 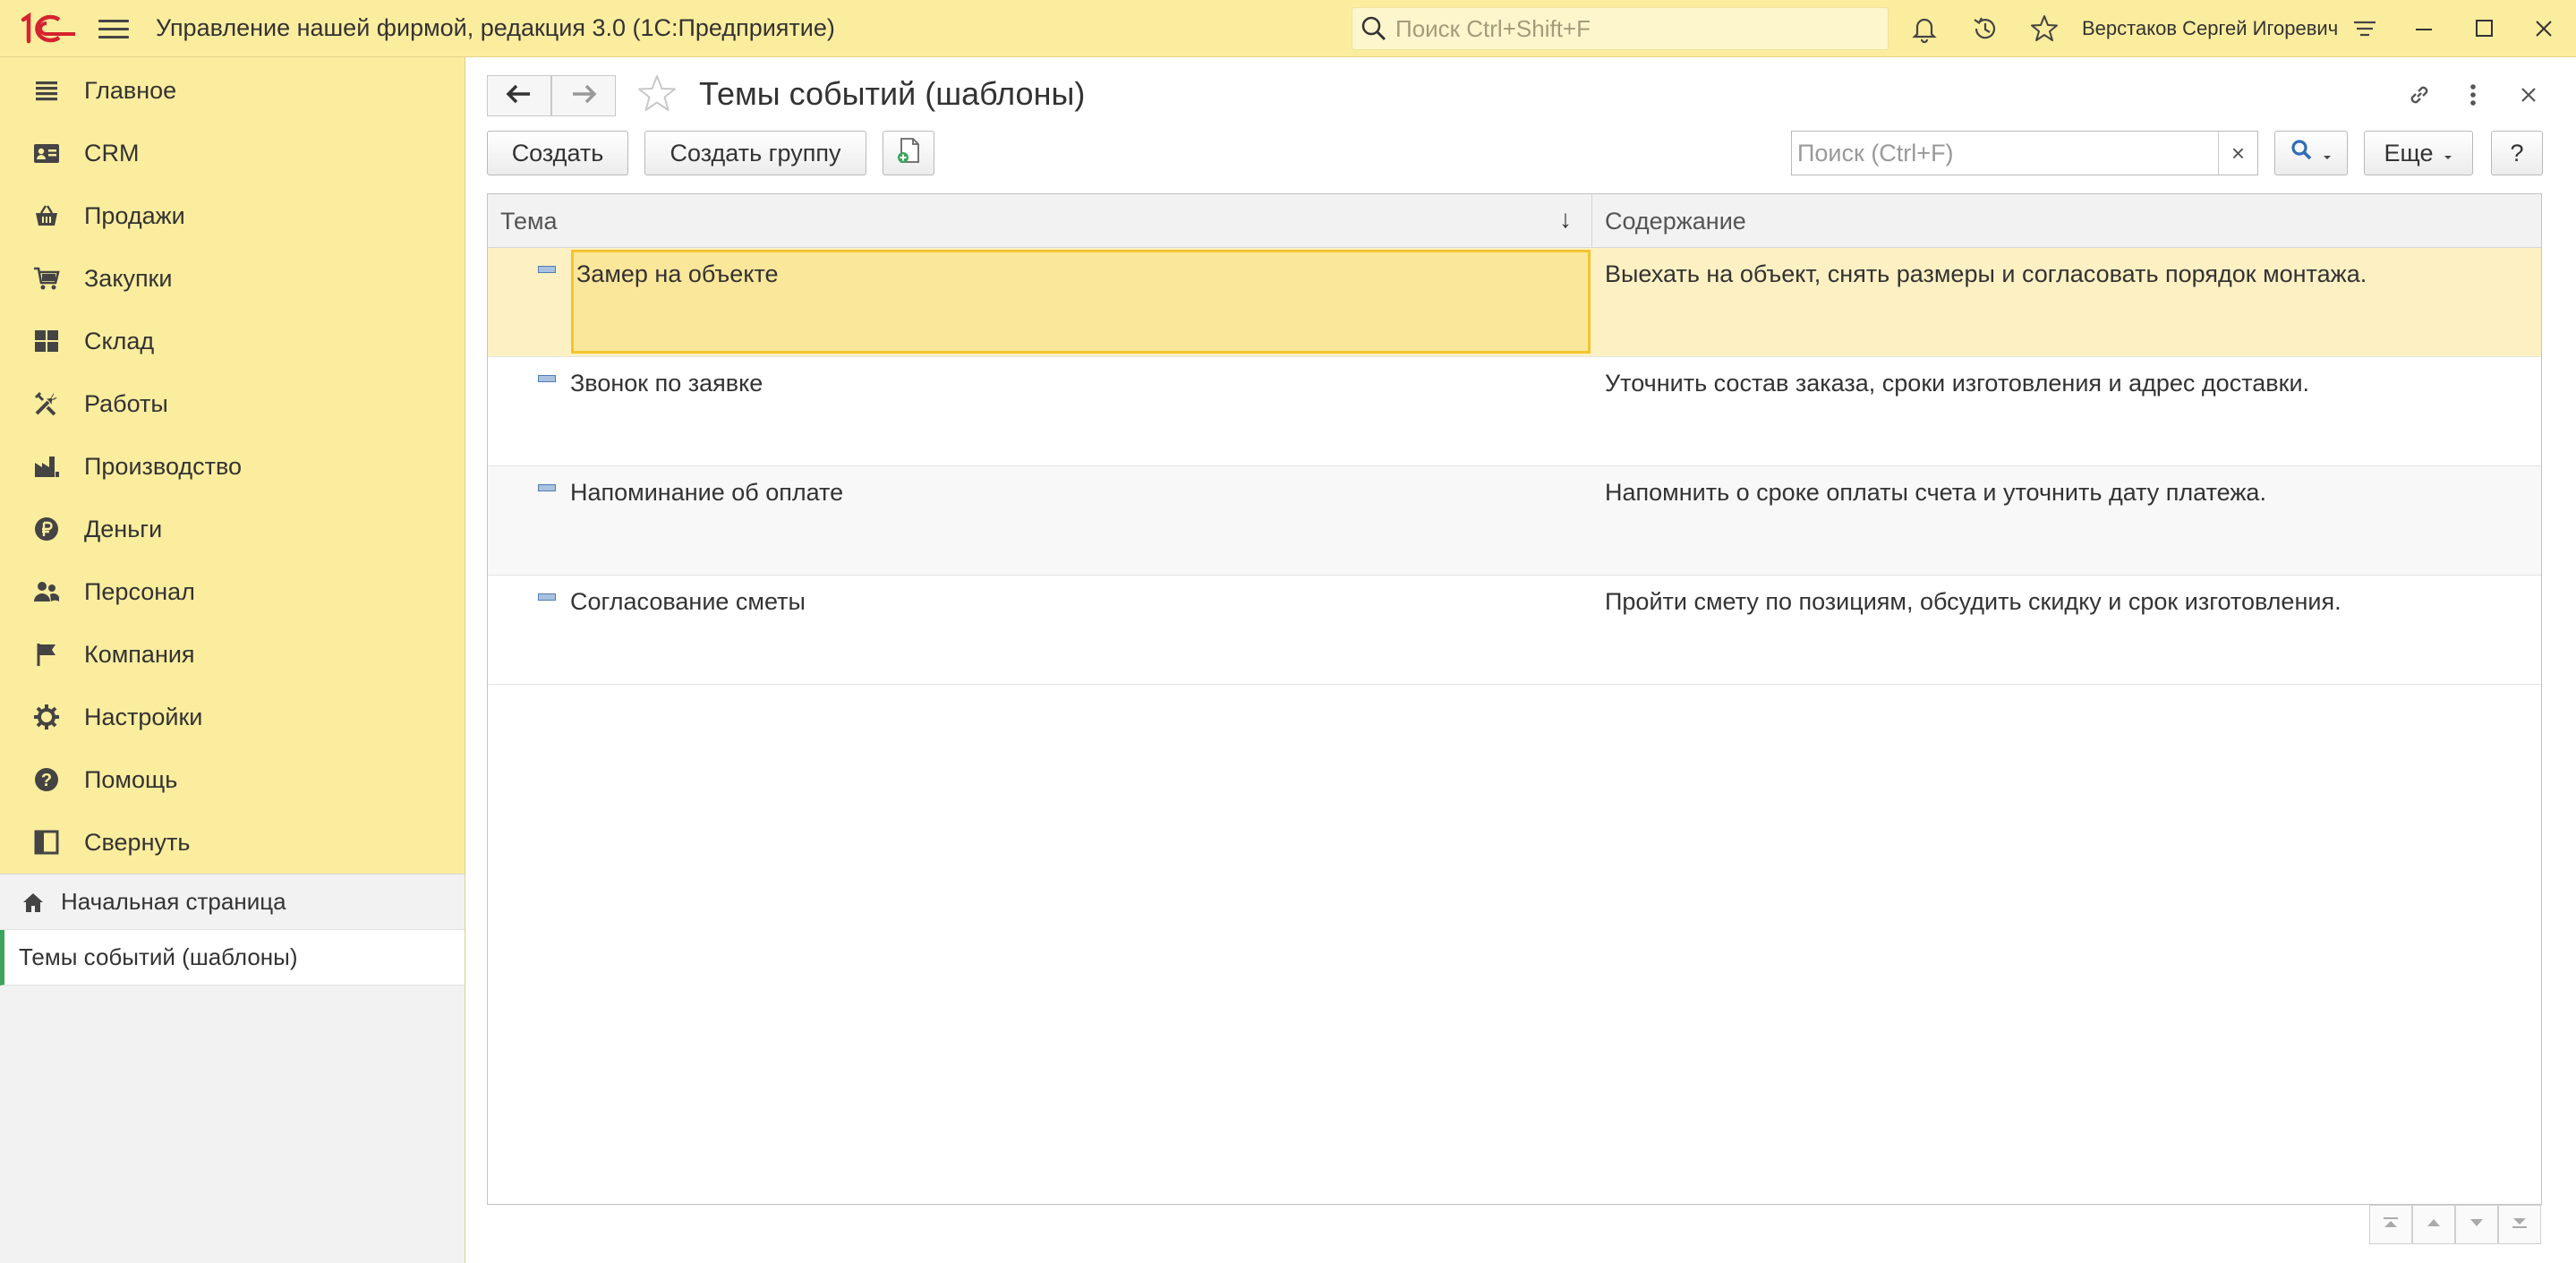 What do you see at coordinates (657, 96) in the screenshot?
I see `add-to-favorites-button` at bounding box center [657, 96].